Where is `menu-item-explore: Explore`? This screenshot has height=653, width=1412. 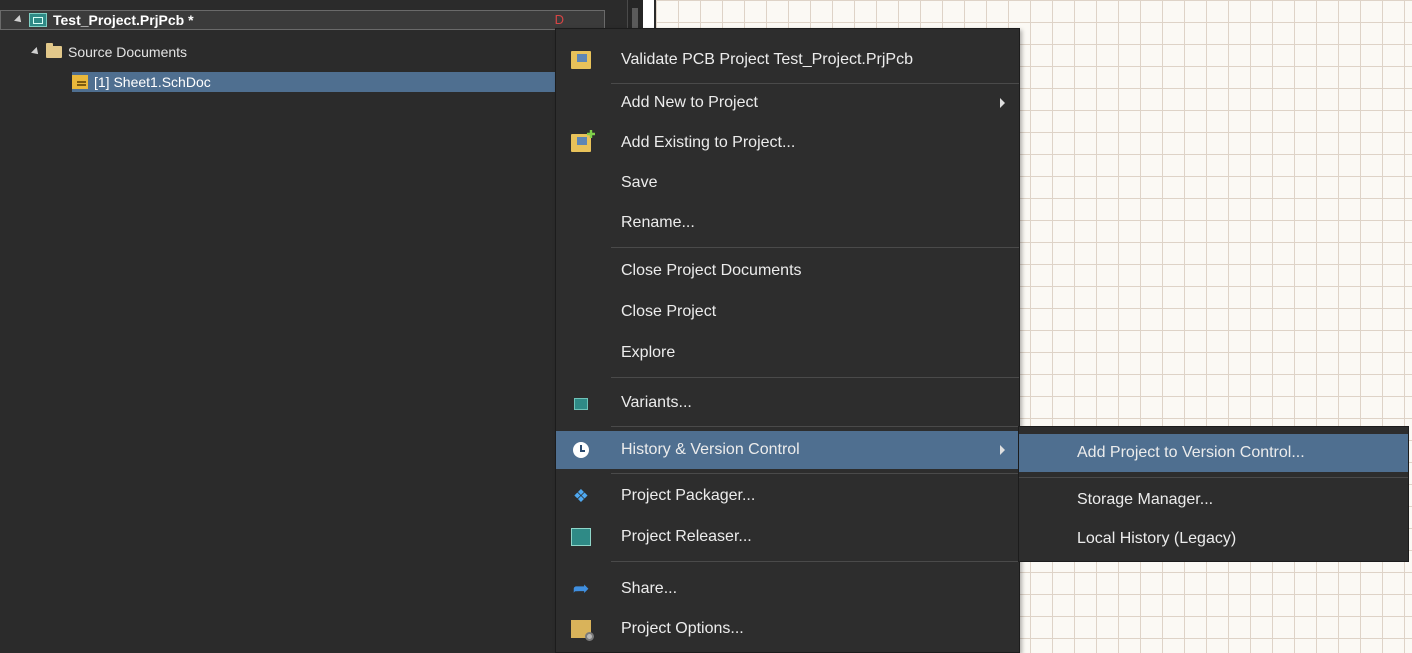 menu-item-explore: Explore is located at coordinates (787, 353).